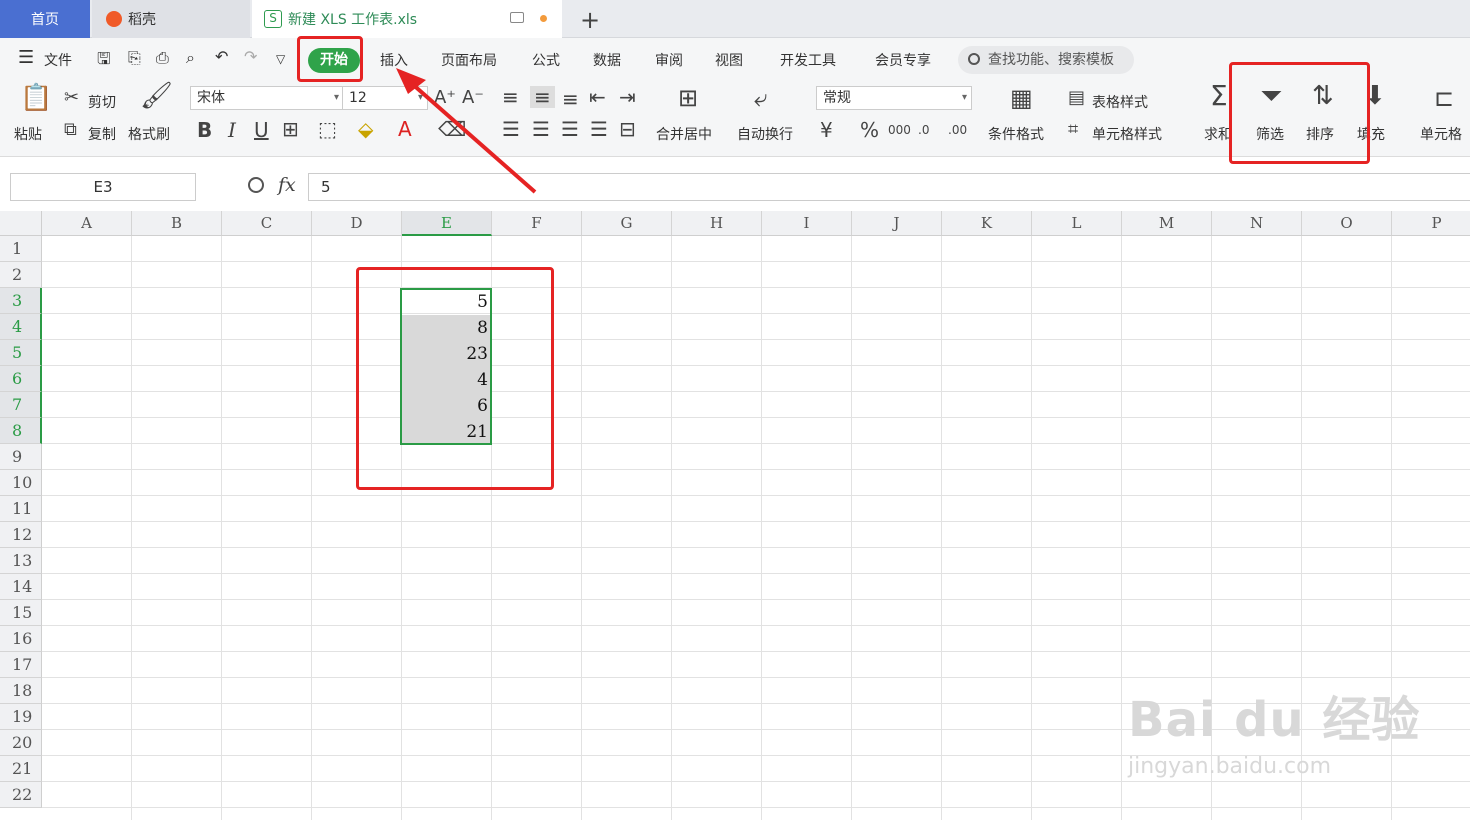 Image resolution: width=1470 pixels, height=820 pixels. What do you see at coordinates (71, 98) in the screenshot?
I see `scissors-icon: ✂` at bounding box center [71, 98].